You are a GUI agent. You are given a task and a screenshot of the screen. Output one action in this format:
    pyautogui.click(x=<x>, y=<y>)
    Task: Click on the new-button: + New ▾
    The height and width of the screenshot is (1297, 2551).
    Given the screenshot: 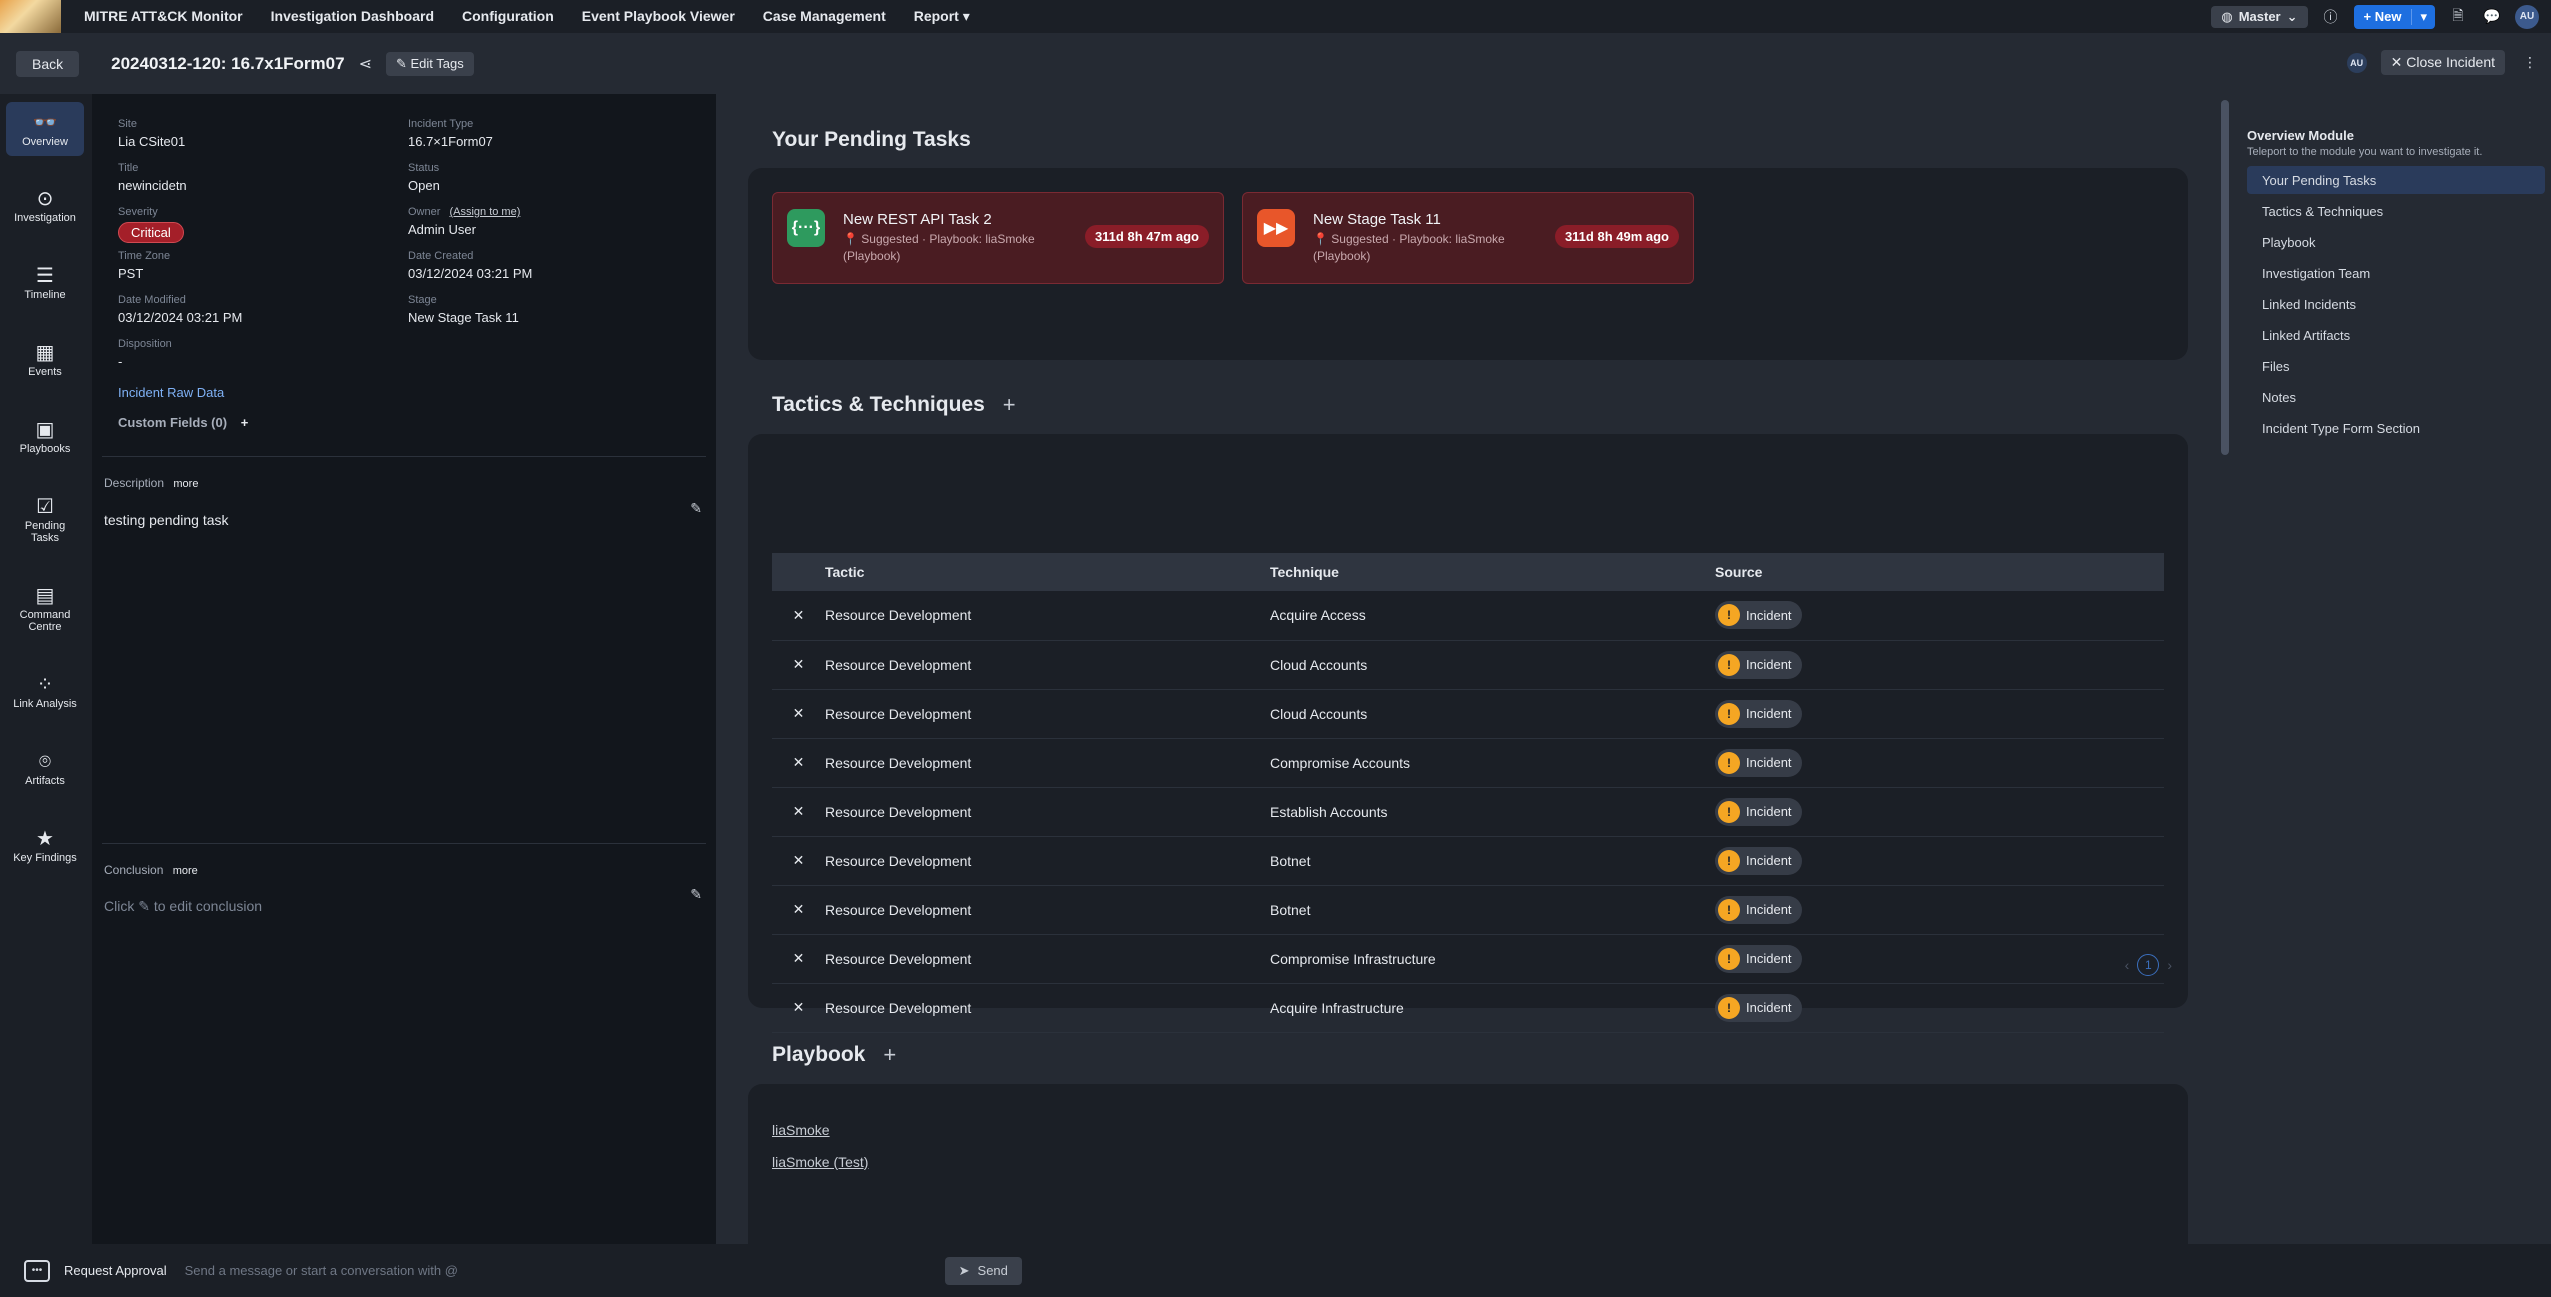 What is the action you would take?
    pyautogui.click(x=2394, y=16)
    